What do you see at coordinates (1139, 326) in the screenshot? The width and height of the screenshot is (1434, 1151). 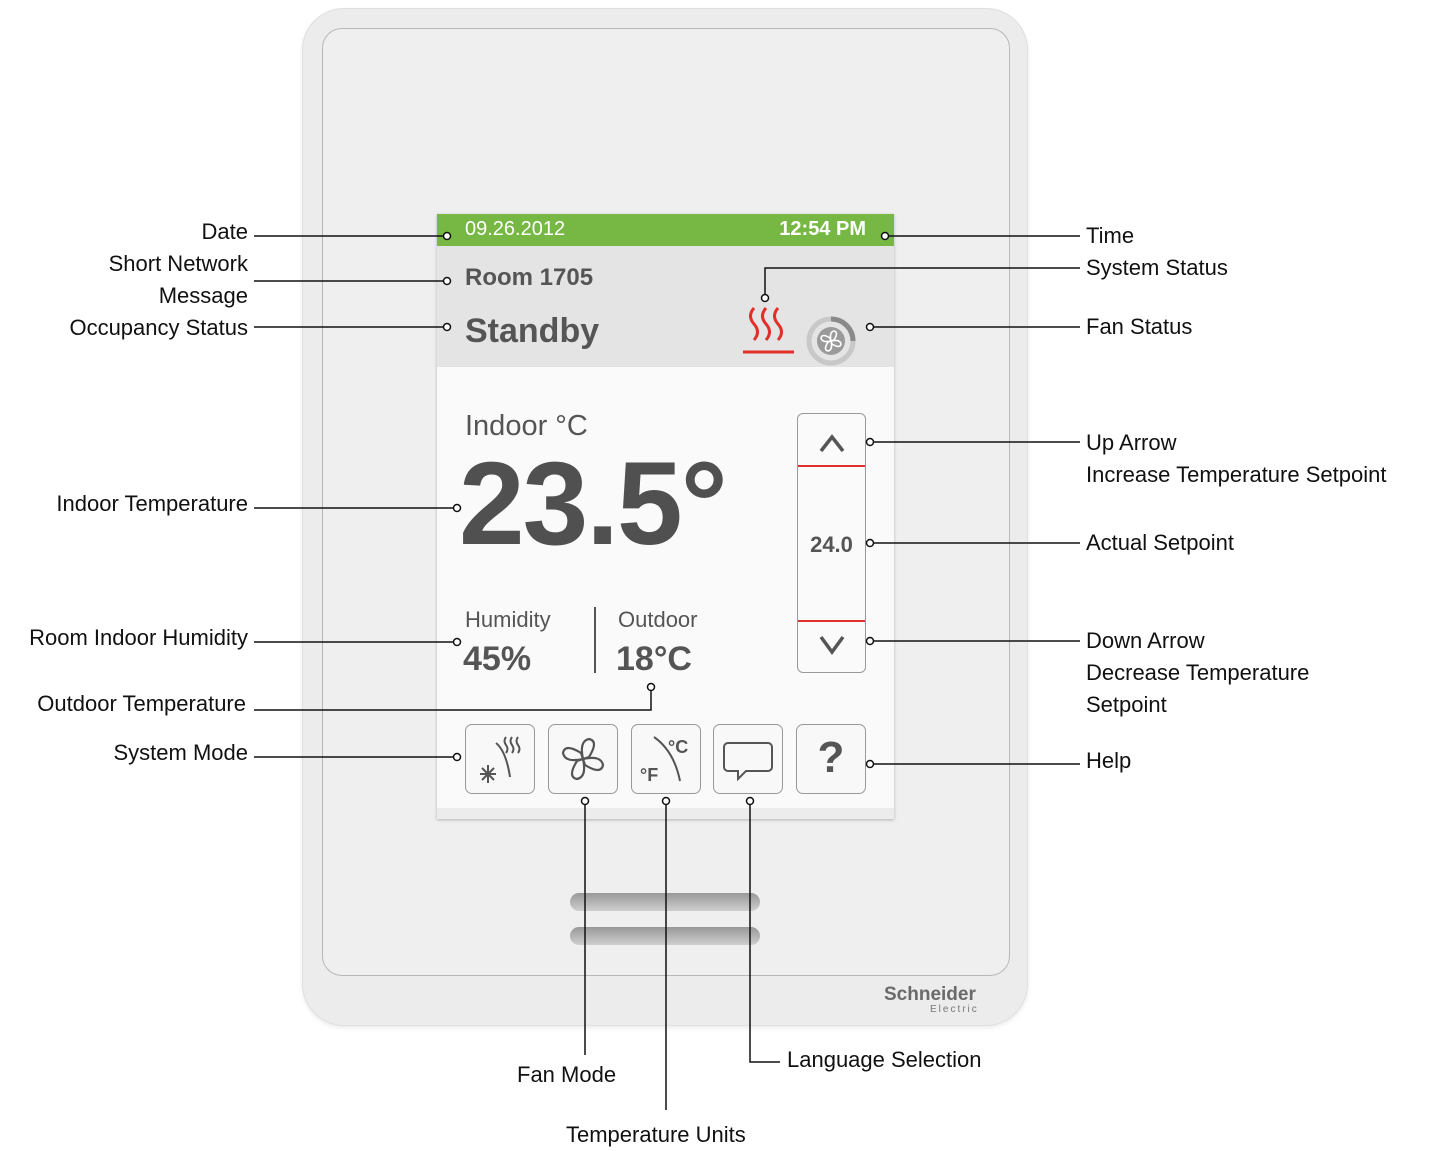 I see `callout-fan-status: Fan Status` at bounding box center [1139, 326].